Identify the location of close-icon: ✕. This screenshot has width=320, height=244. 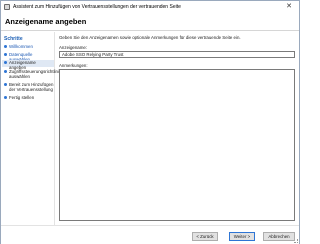
(289, 7).